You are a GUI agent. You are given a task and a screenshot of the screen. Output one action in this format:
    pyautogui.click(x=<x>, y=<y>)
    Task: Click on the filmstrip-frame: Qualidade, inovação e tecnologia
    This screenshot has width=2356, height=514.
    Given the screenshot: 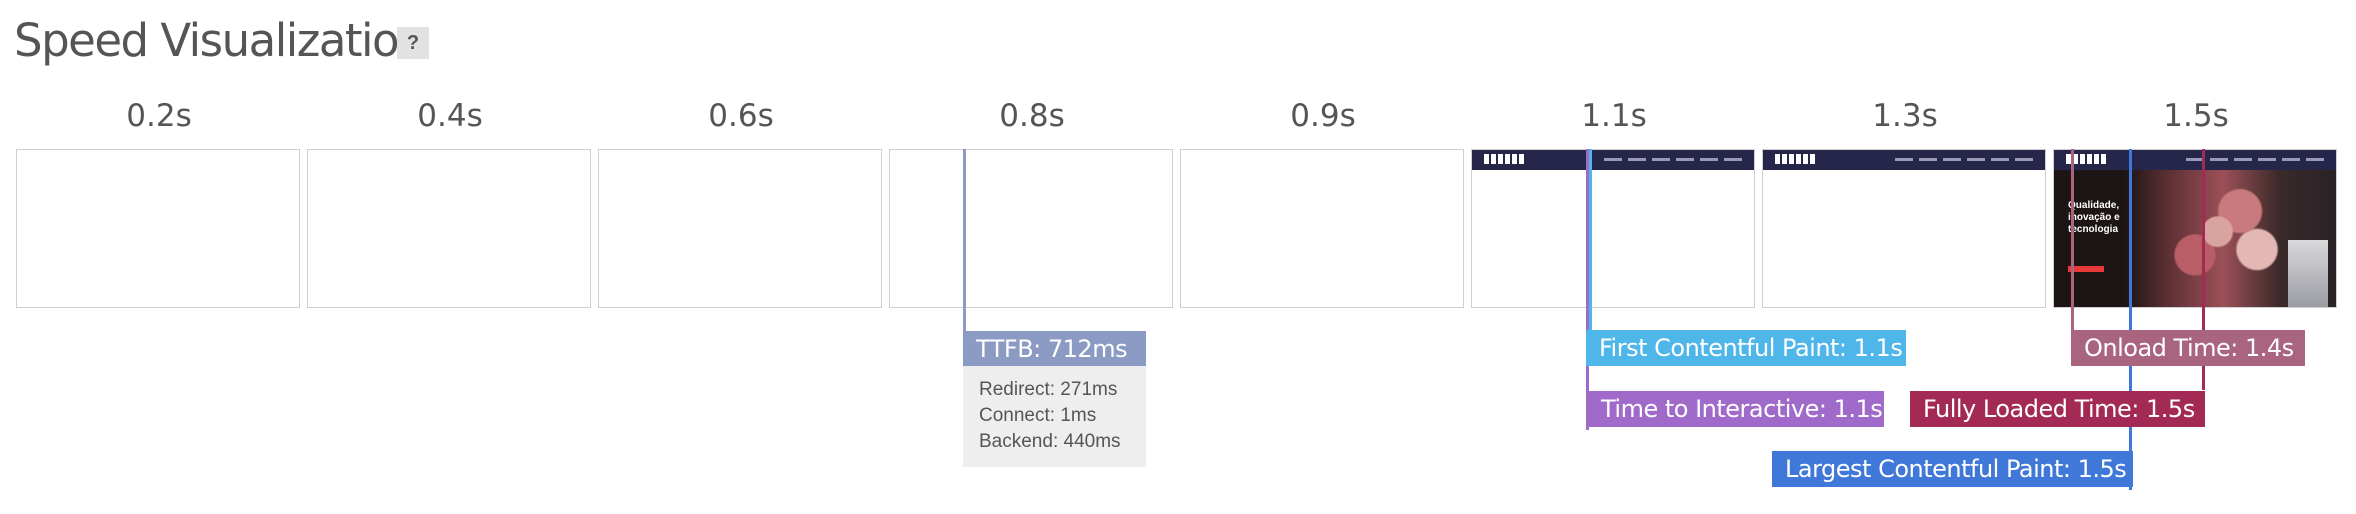 What is the action you would take?
    pyautogui.click(x=2195, y=228)
    